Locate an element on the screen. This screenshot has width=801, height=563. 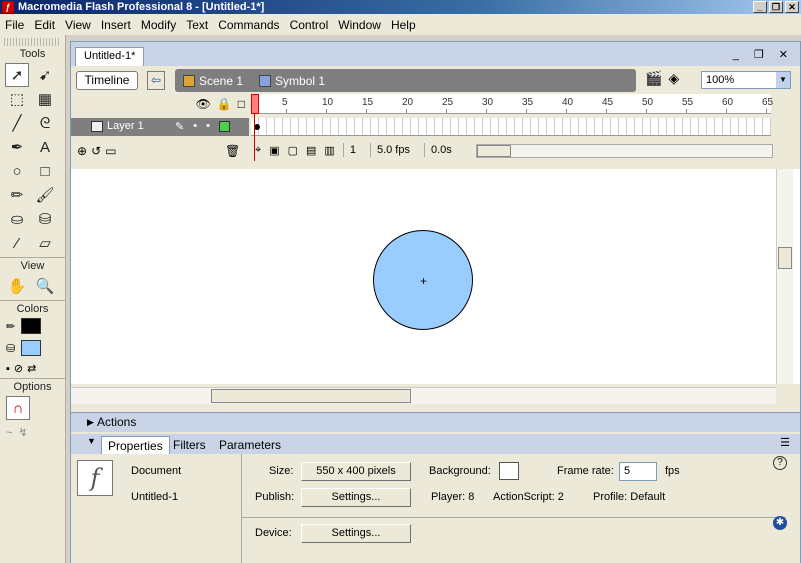
accessibility-icon: ✱ is located at coordinates (780, 523).